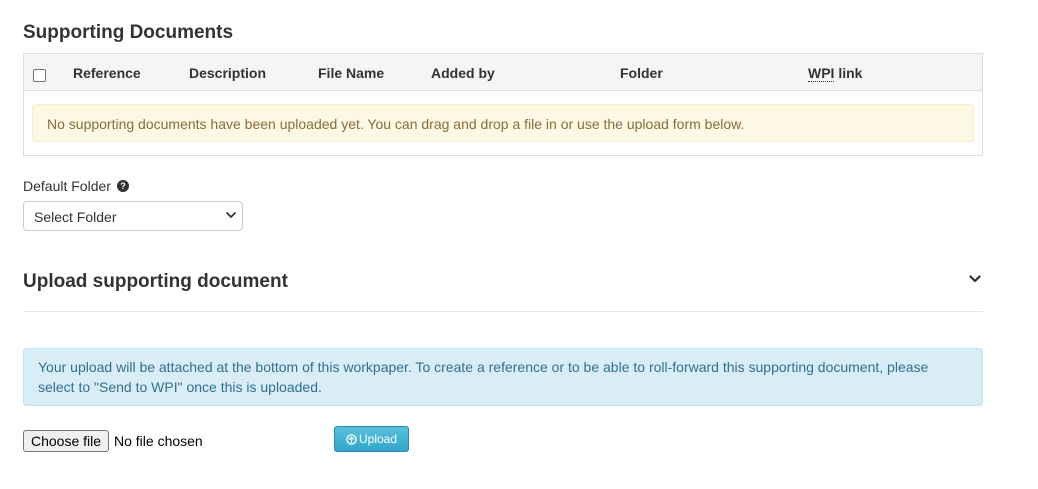 Image resolution: width=1038 pixels, height=489 pixels. Describe the element at coordinates (75, 217) in the screenshot. I see `default-folder-selected-value: Select Folder` at that location.